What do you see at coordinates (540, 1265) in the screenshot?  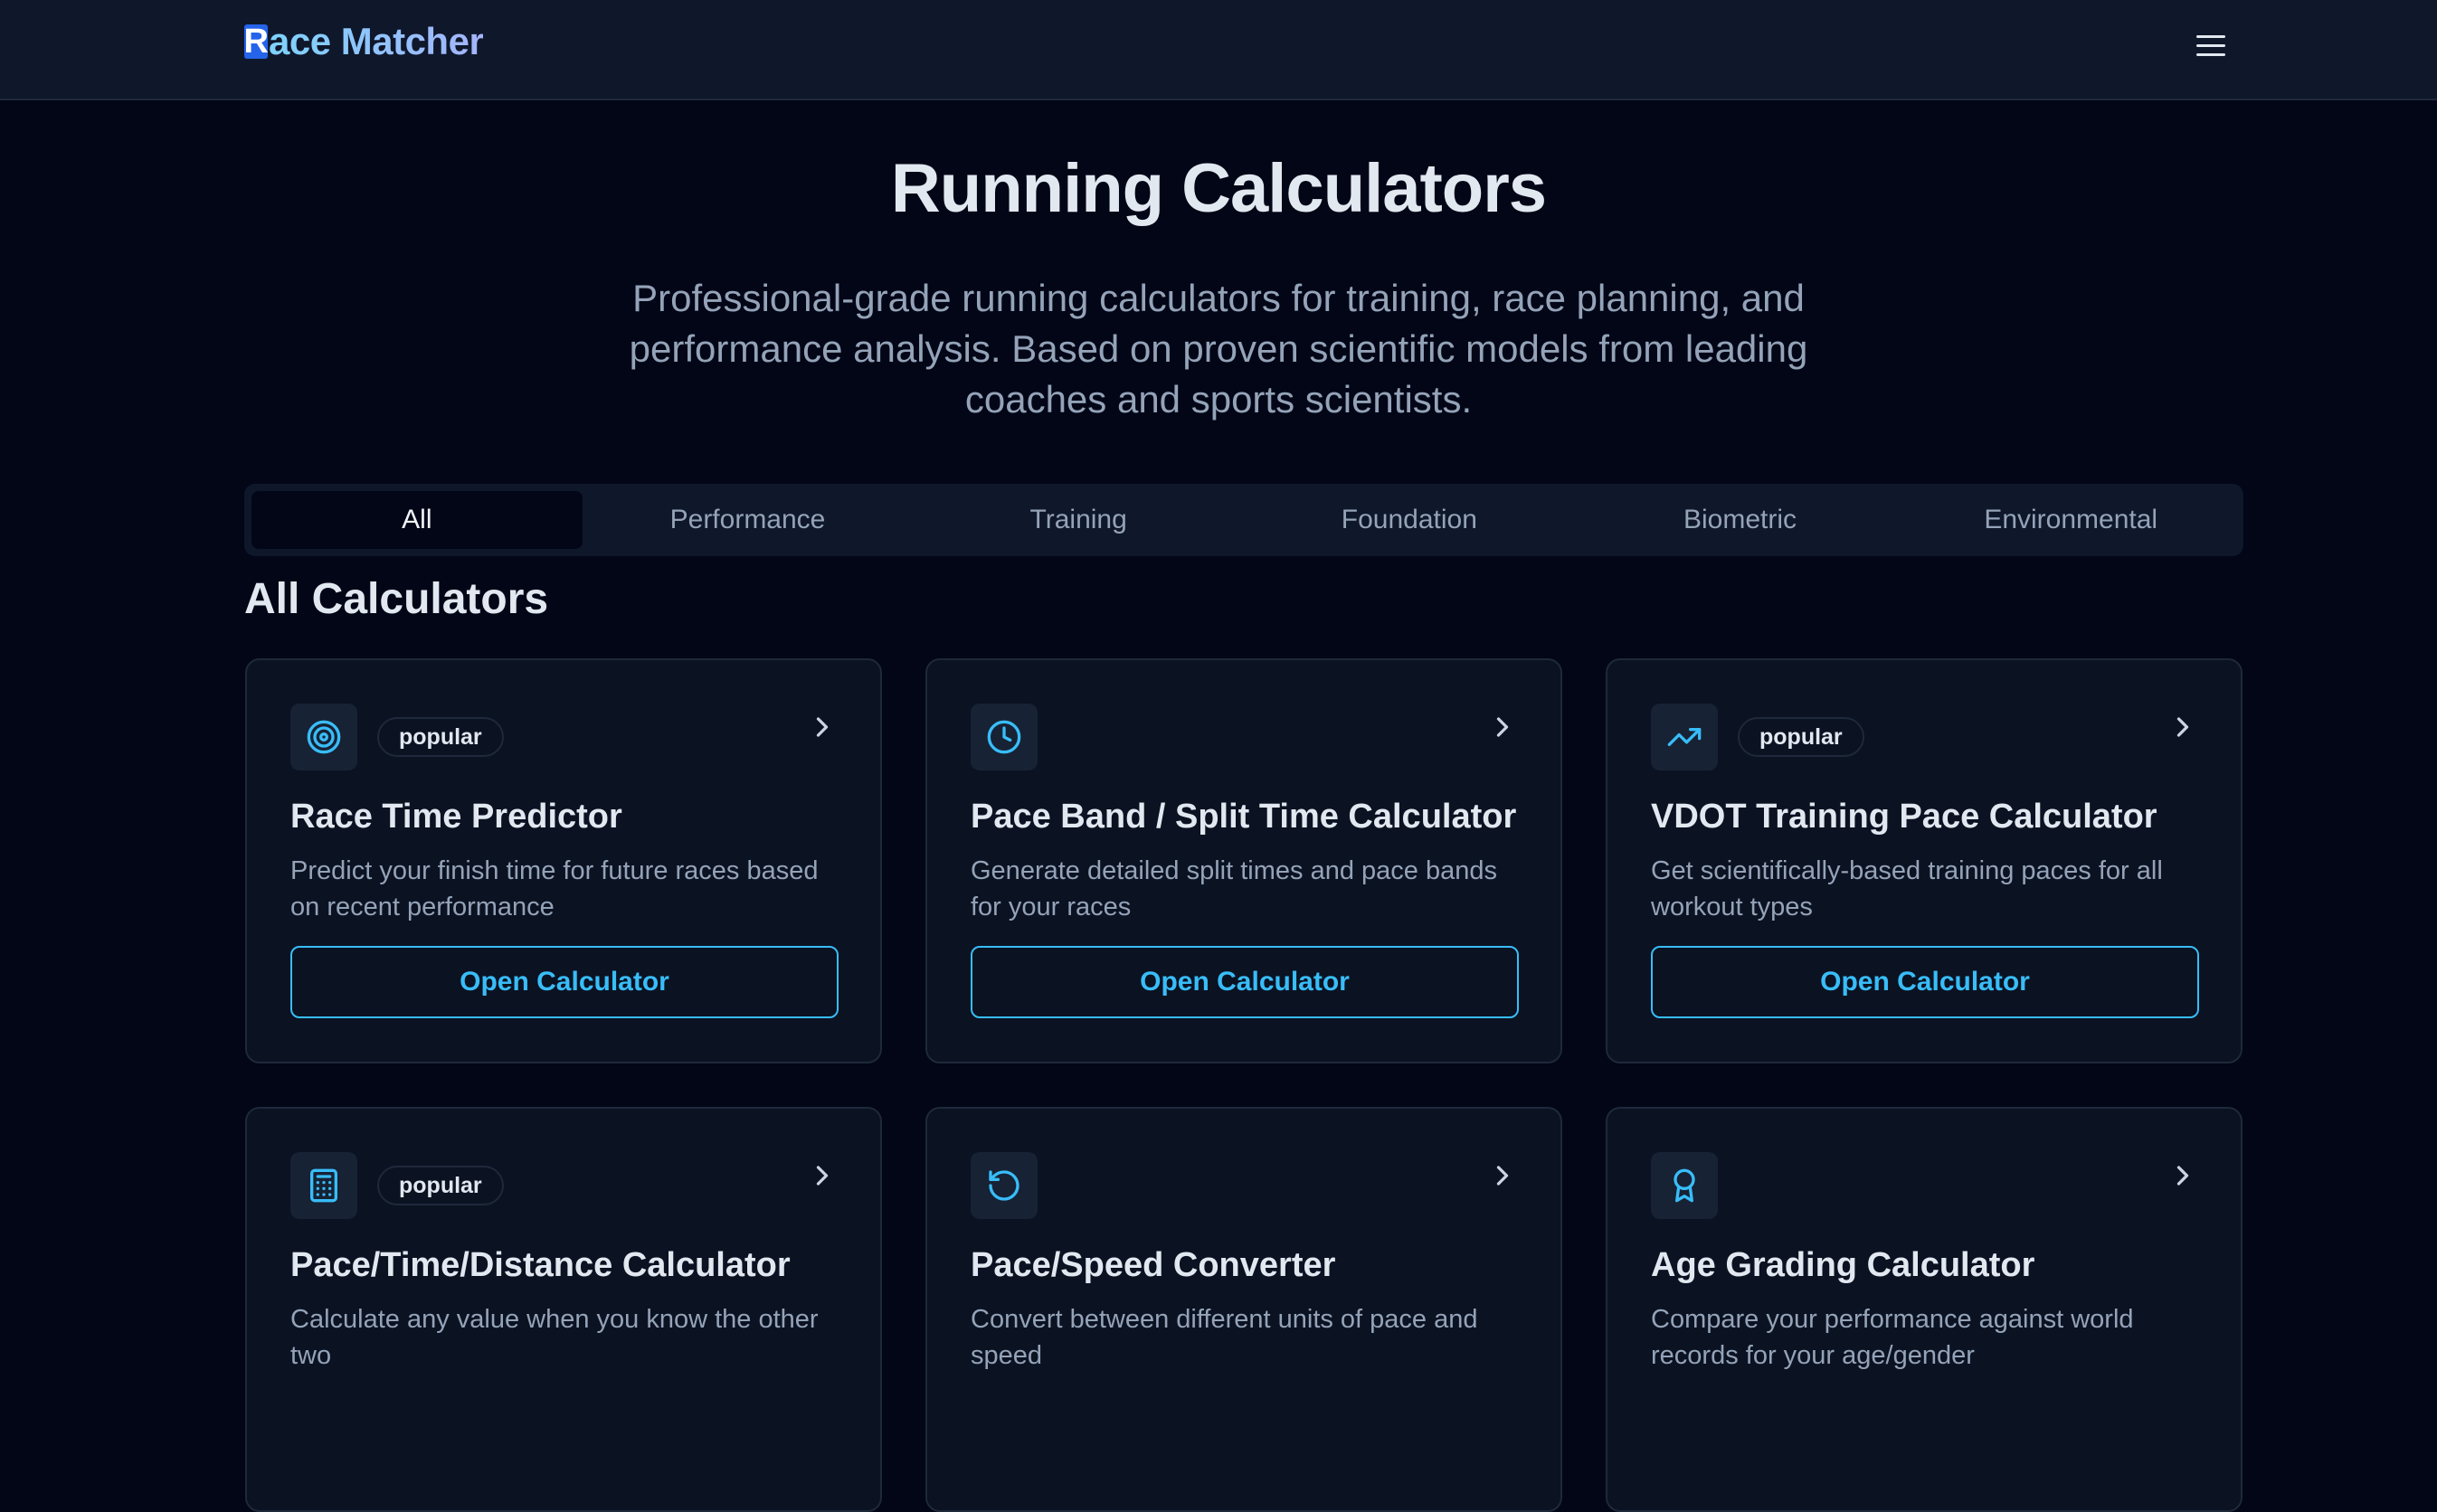 I see `card-title: Pace/Time/Distance Calculator` at bounding box center [540, 1265].